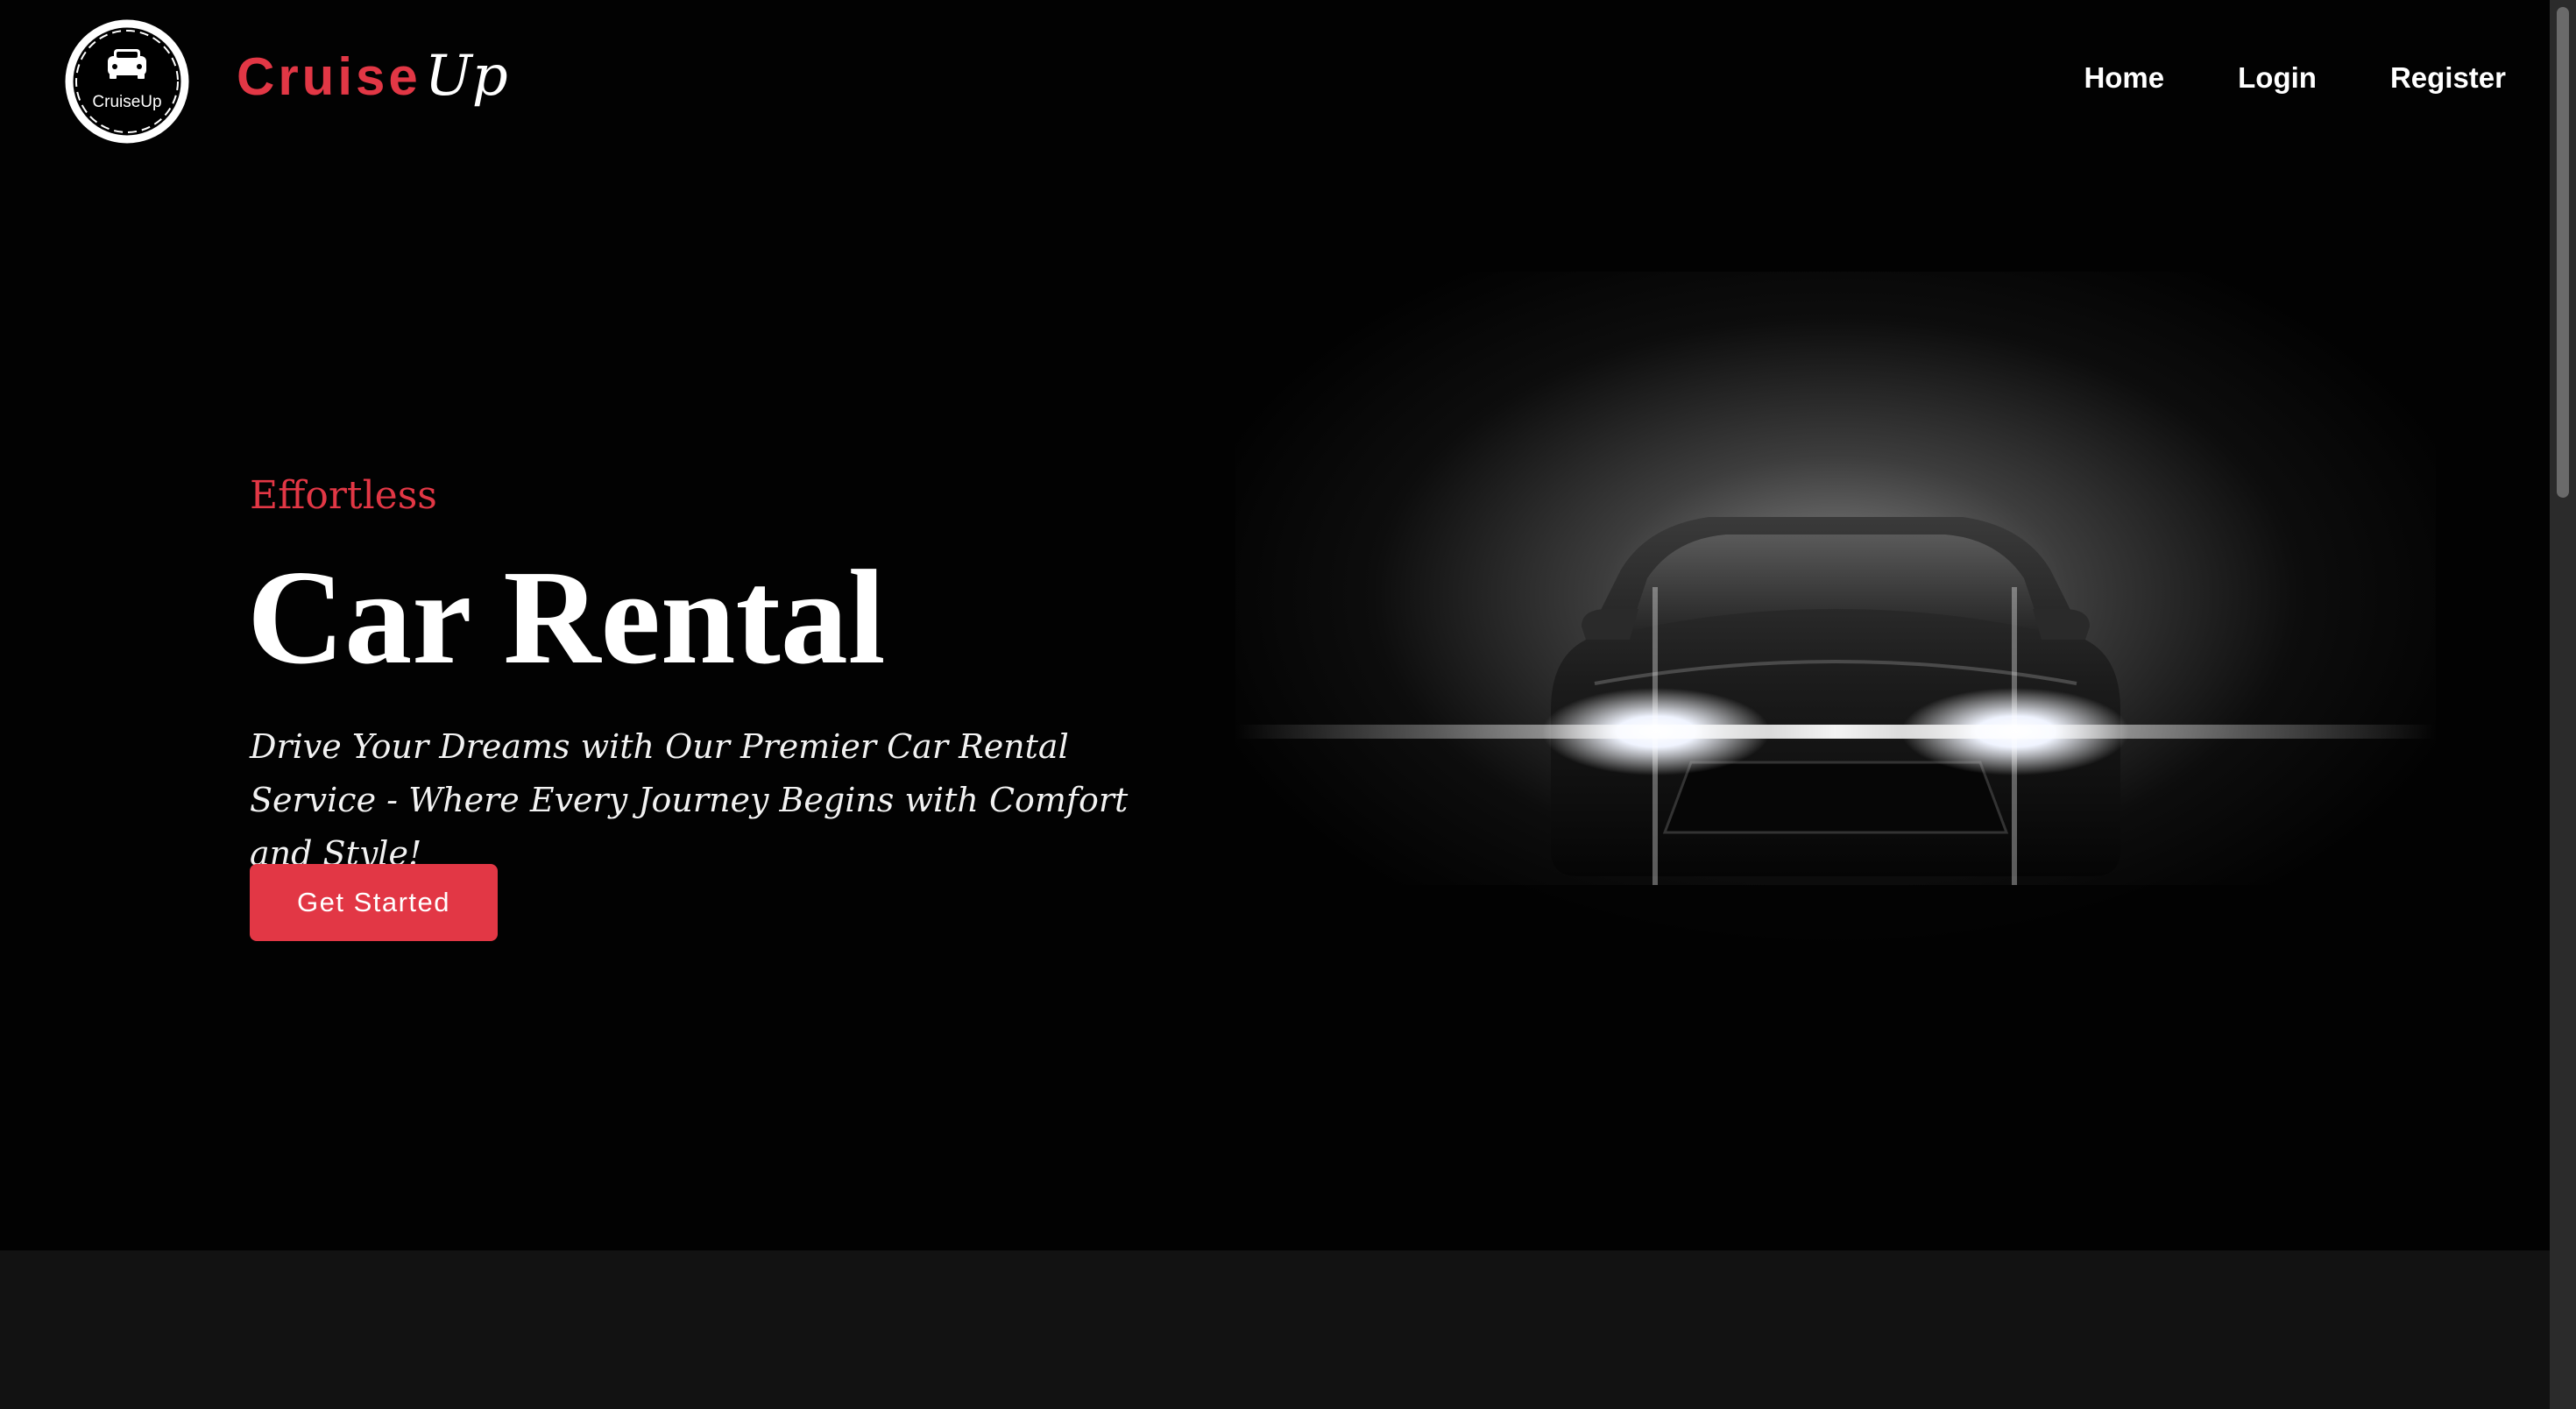 The width and height of the screenshot is (2576, 1409). Describe the element at coordinates (1275, 83) in the screenshot. I see `site-header: CruiseUp Cruise Up Home Login Register` at that location.